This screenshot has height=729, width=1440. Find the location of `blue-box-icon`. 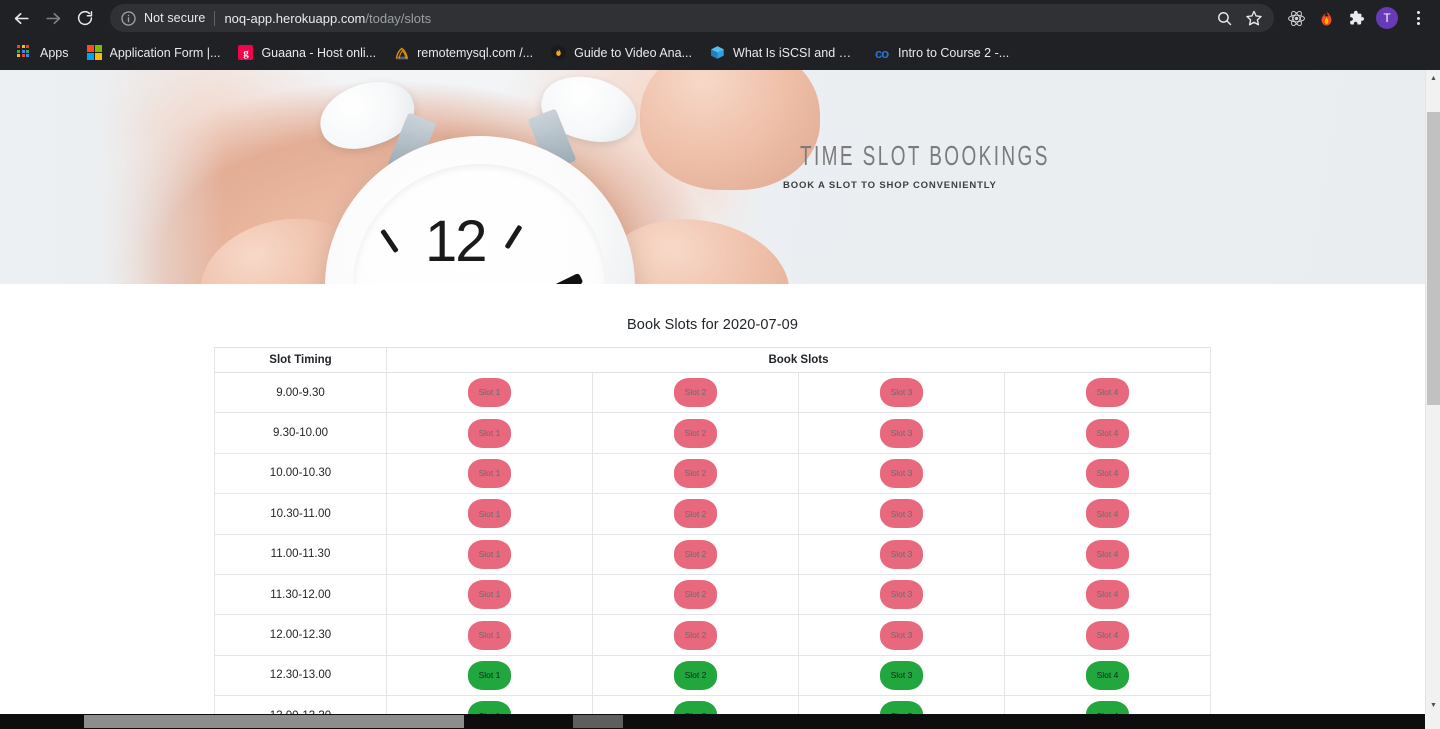

blue-box-icon is located at coordinates (718, 53).